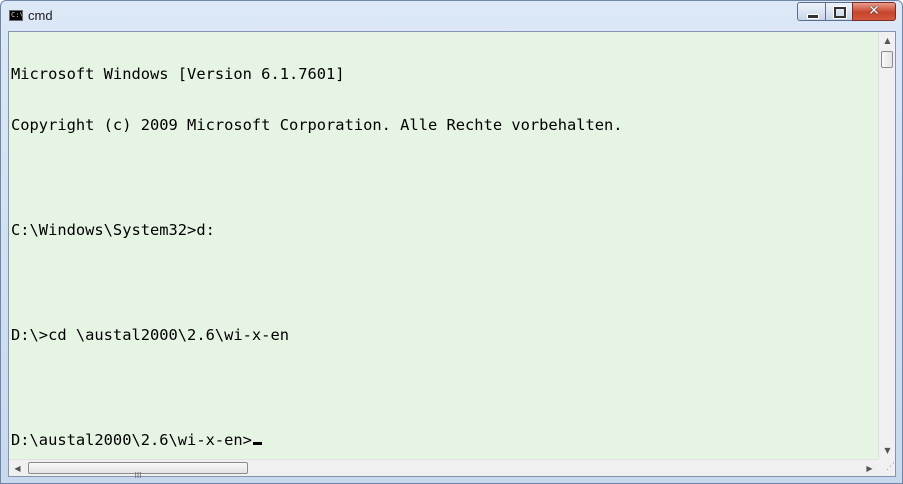 This screenshot has height=484, width=903. What do you see at coordinates (886, 245) in the screenshot?
I see `vertical-scrollbar: ▲ ▼` at bounding box center [886, 245].